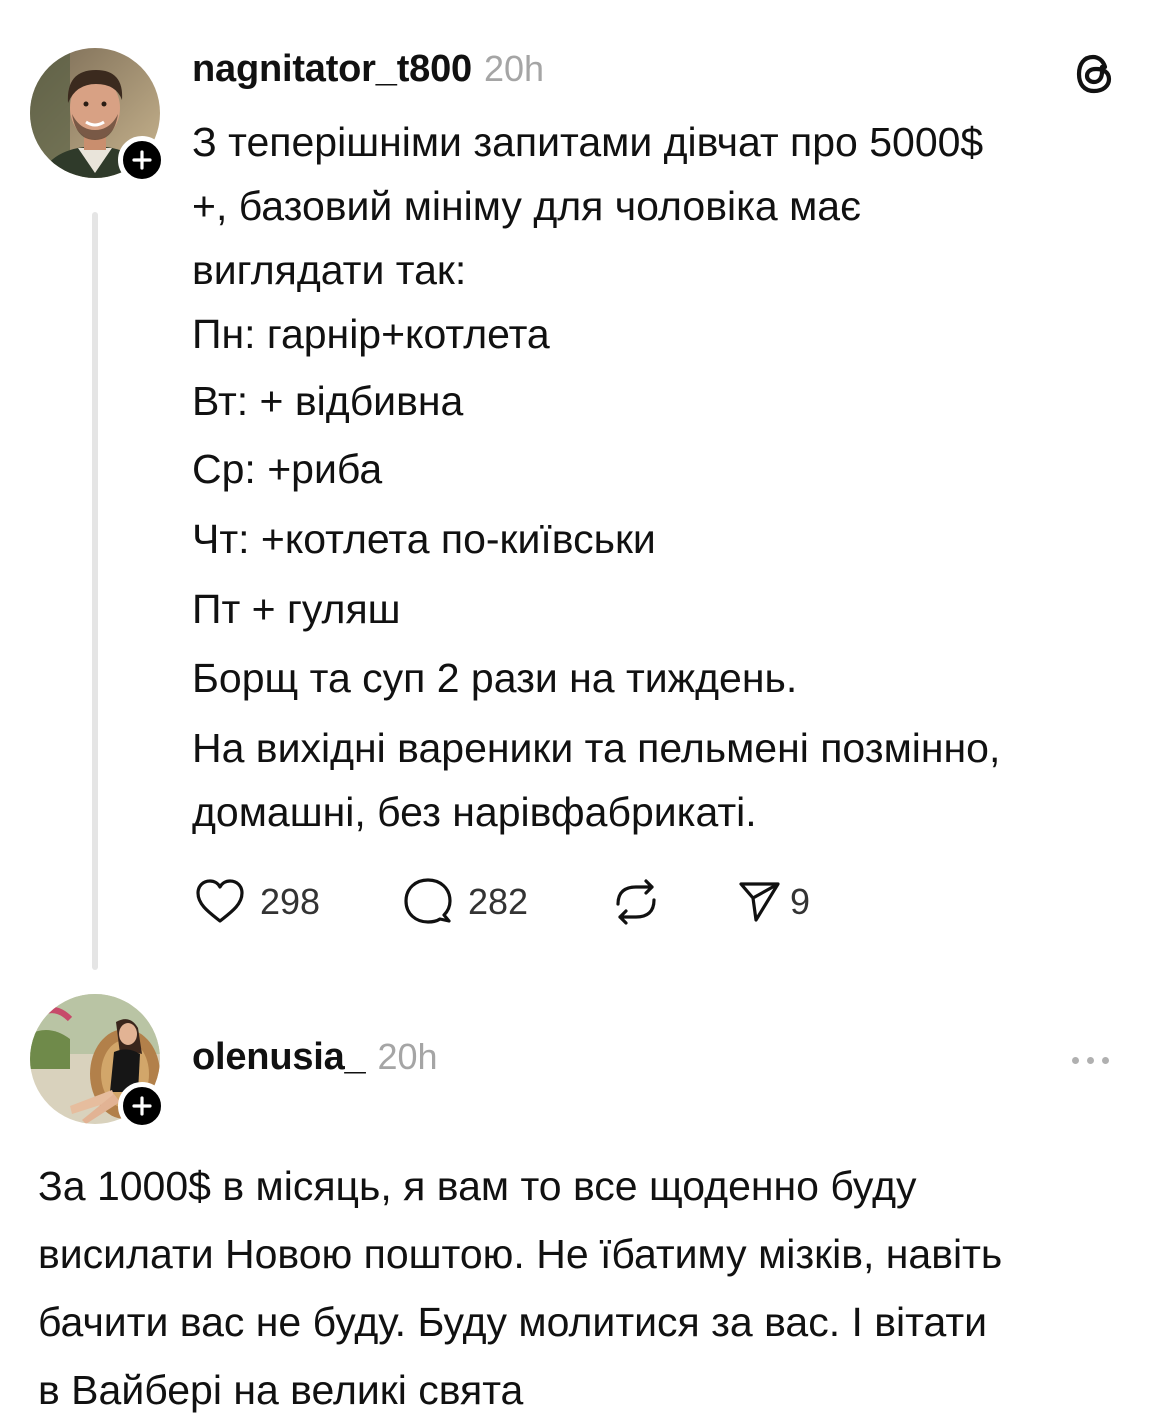 The width and height of the screenshot is (1170, 1424). What do you see at coordinates (495, 678) in the screenshot?
I see `post-text-line: Борщ та суп 2 рази на тиждень.` at bounding box center [495, 678].